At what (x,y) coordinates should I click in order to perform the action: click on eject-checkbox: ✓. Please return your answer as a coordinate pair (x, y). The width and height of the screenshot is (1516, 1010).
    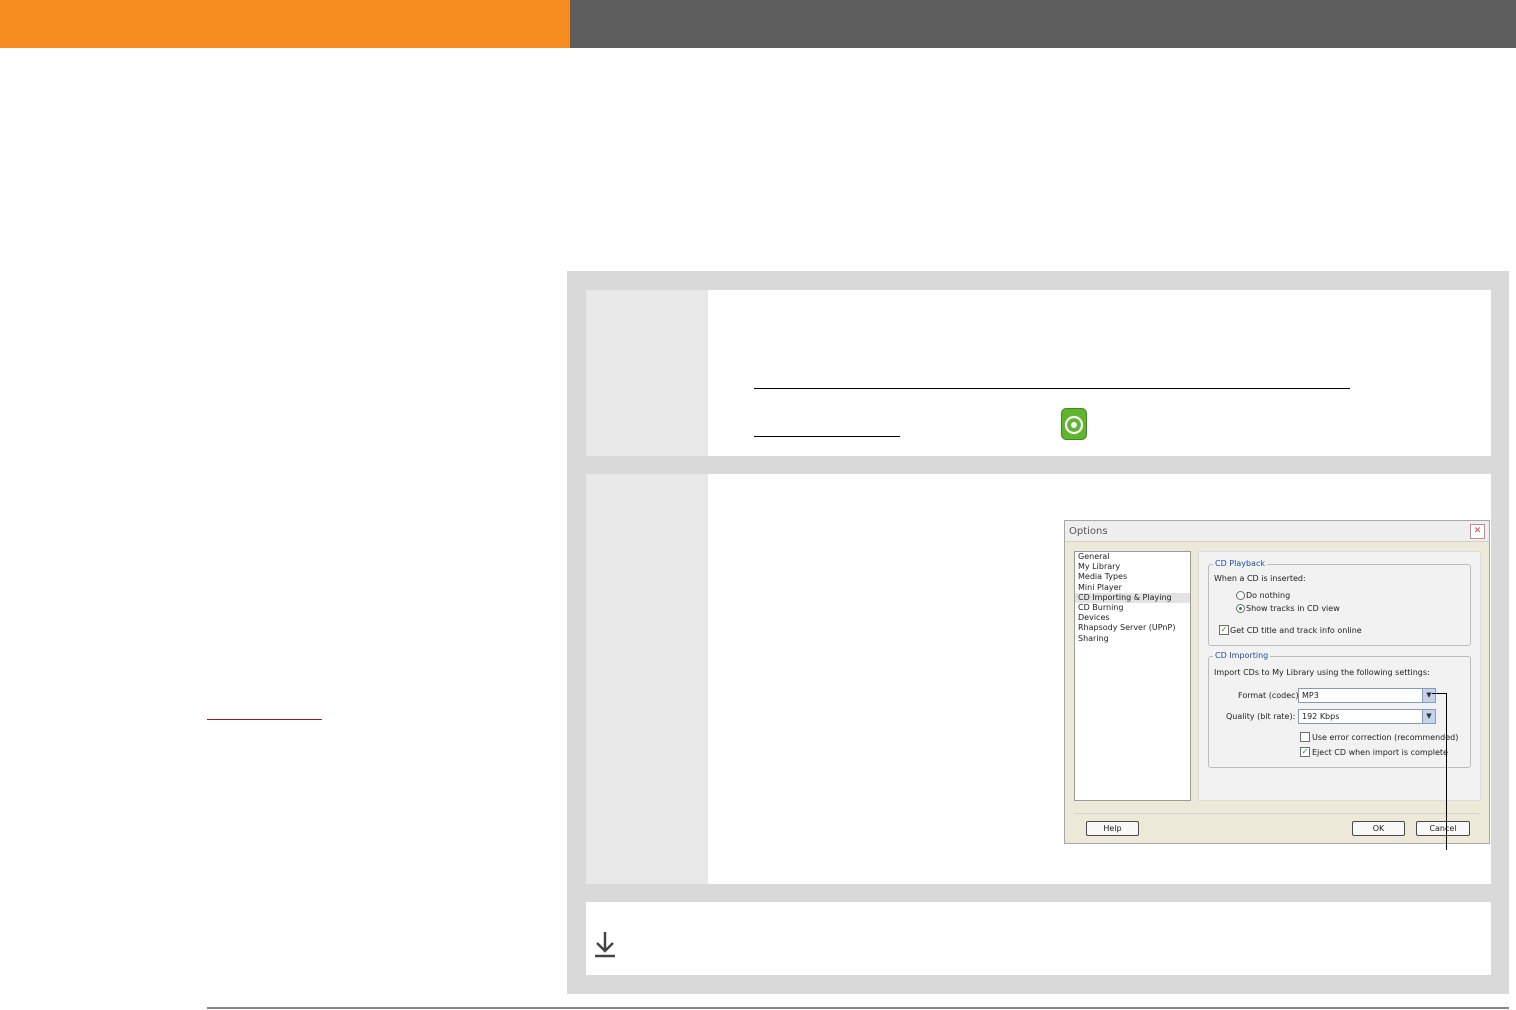
    Looking at the image, I should click on (1305, 752).